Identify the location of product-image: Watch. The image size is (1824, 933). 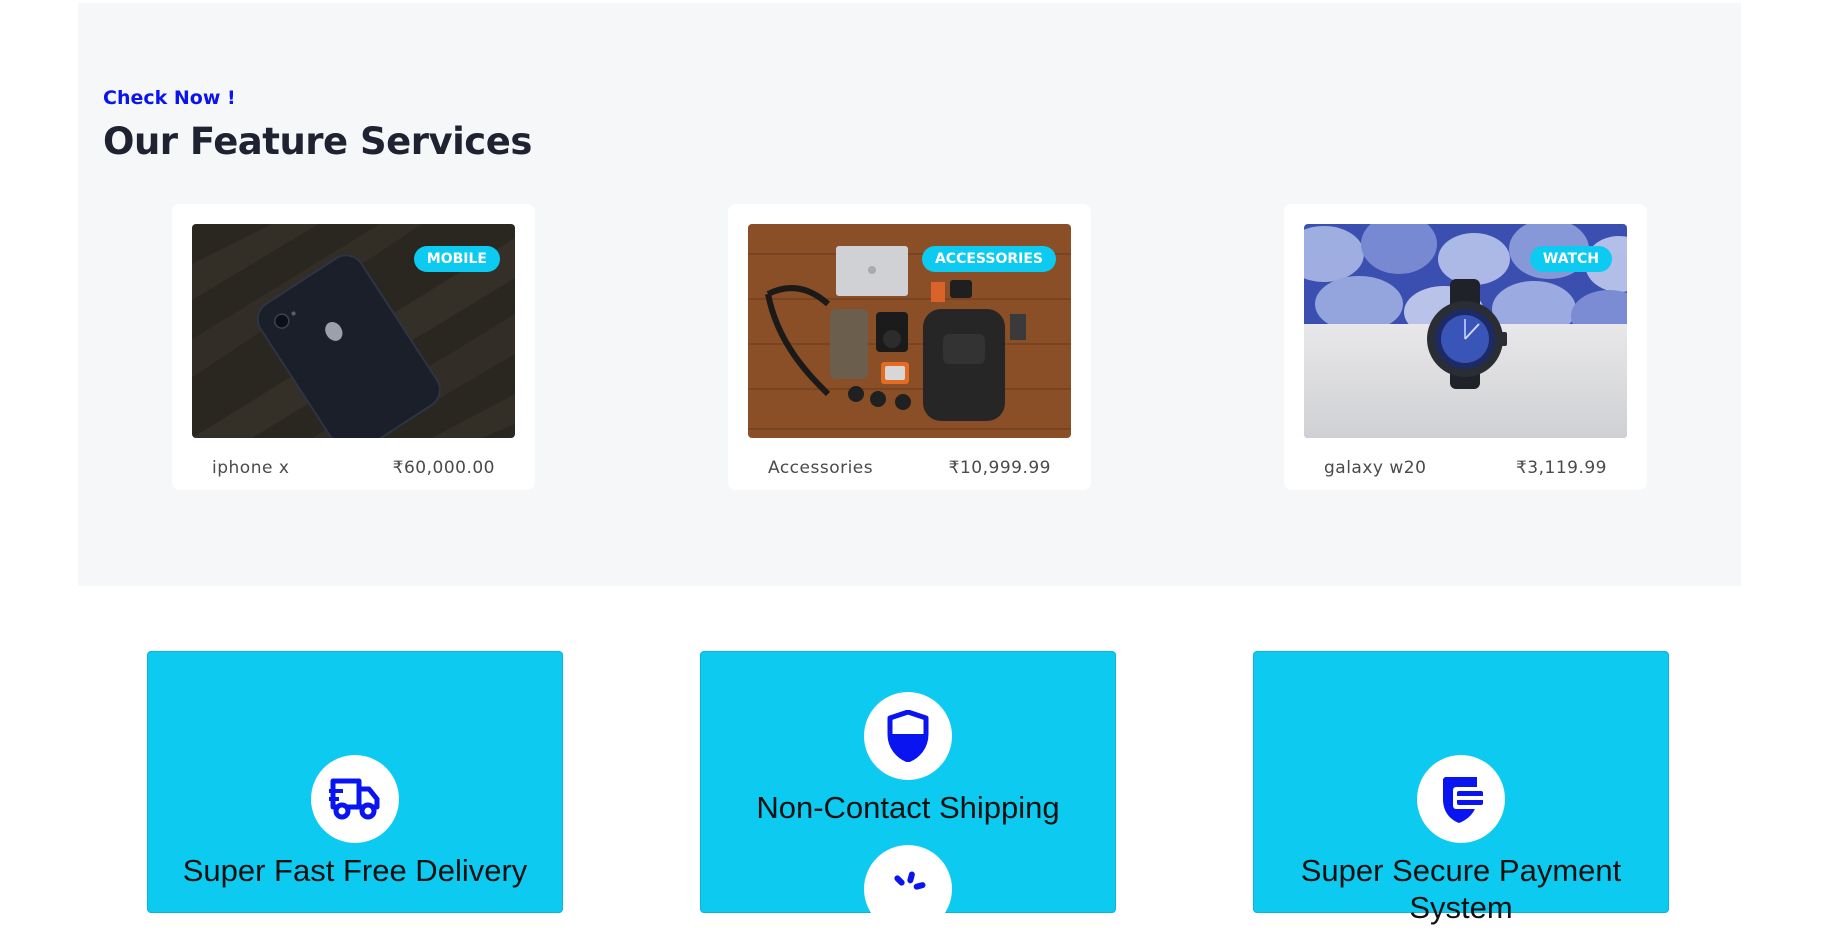
(1465, 331).